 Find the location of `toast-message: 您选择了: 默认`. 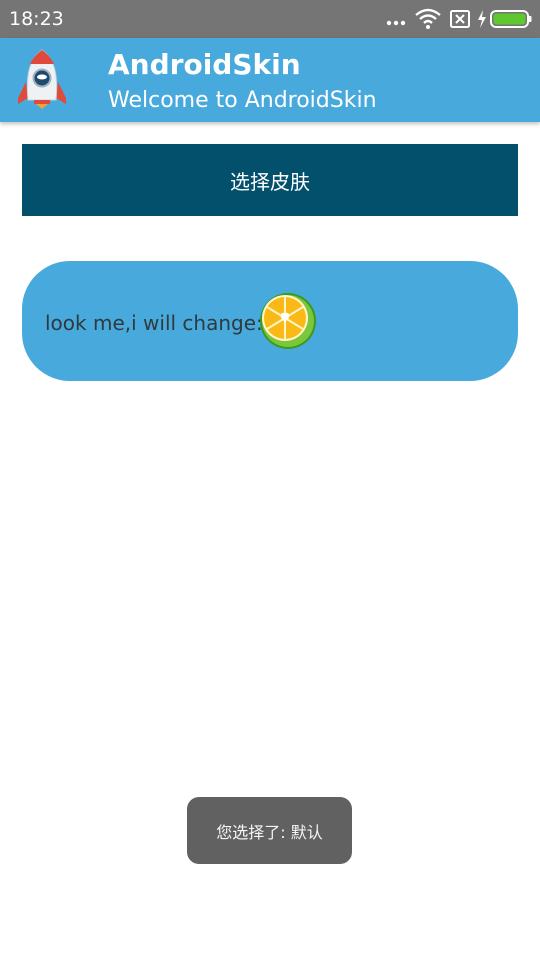

toast-message: 您选择了: 默认 is located at coordinates (269, 830).